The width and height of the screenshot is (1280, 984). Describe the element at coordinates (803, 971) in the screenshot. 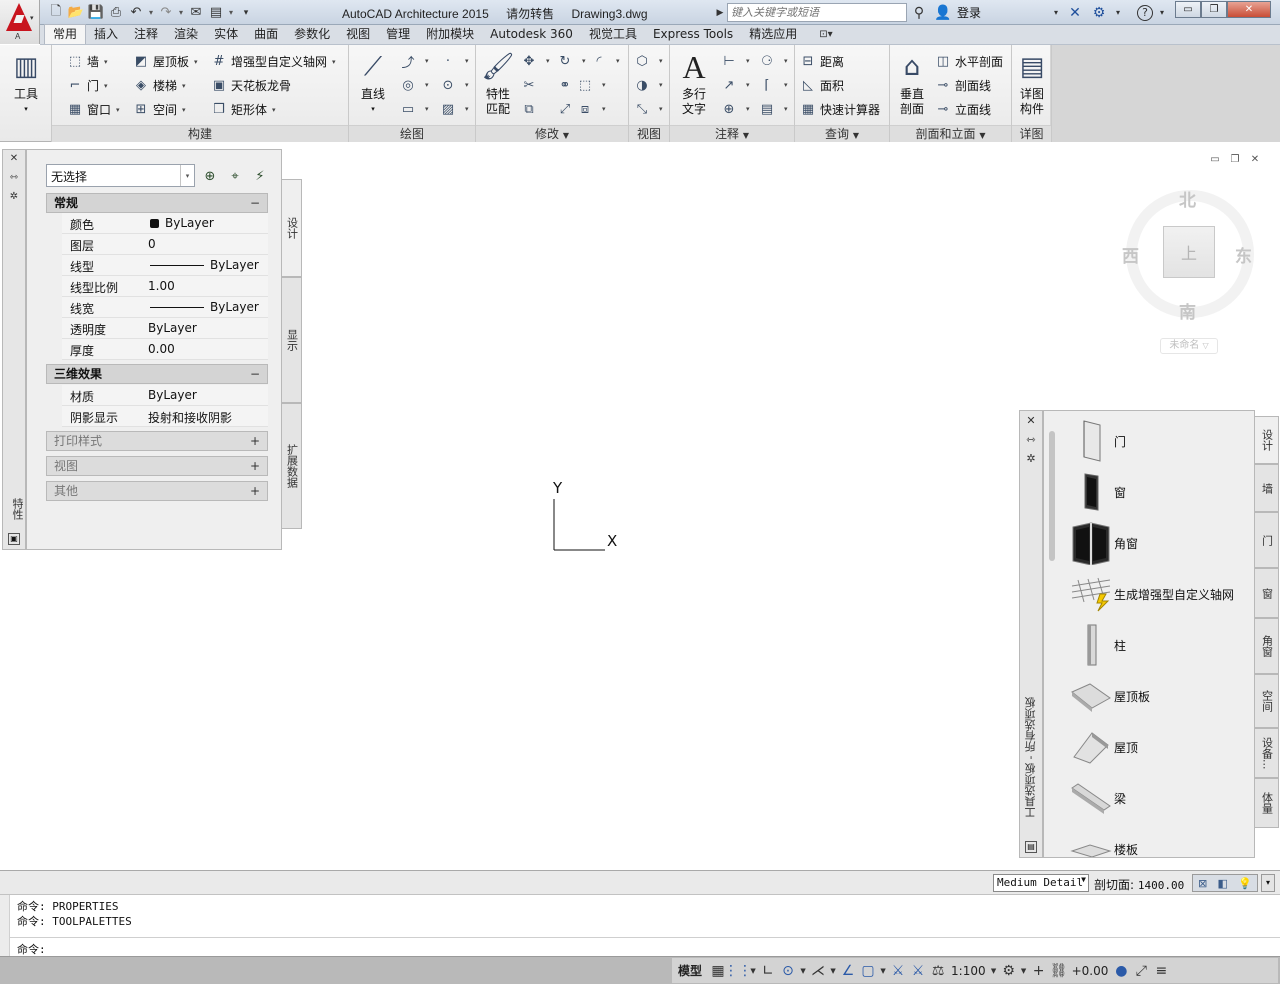

I see `polar-dropdown-icon: ▼` at that location.